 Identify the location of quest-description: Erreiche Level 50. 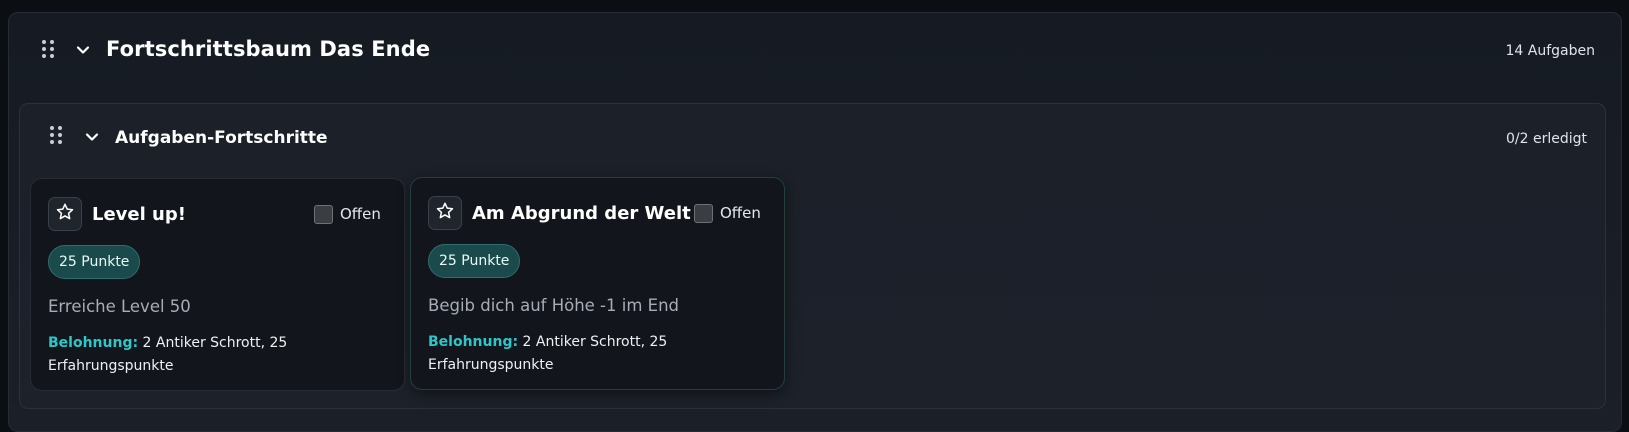
(119, 306).